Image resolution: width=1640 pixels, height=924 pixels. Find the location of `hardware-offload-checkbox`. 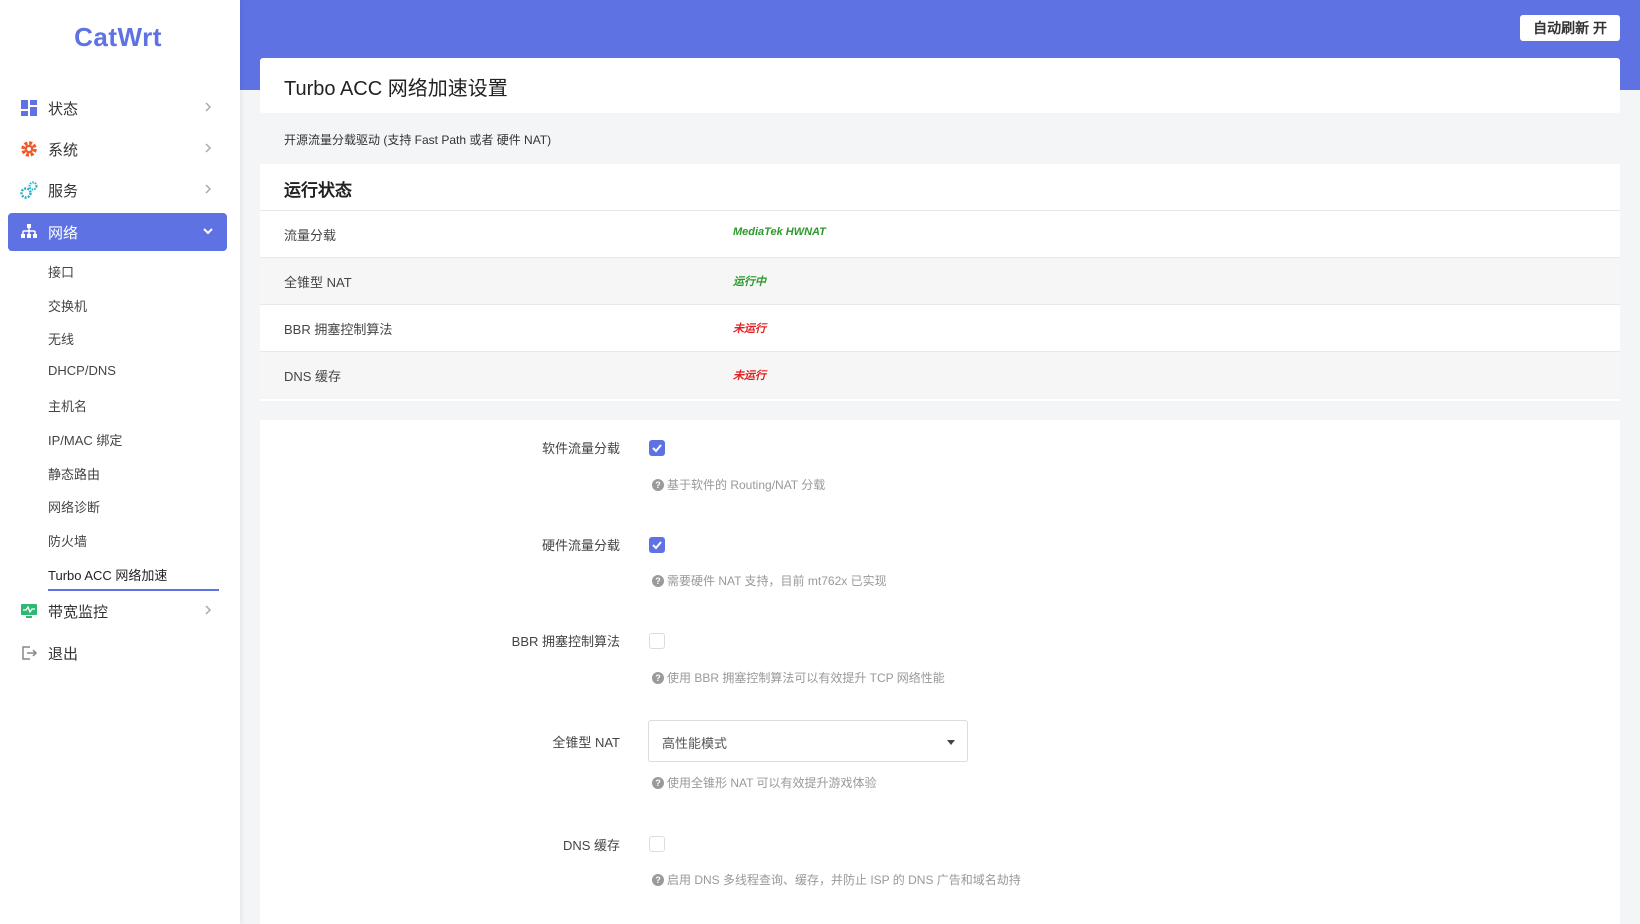

hardware-offload-checkbox is located at coordinates (657, 545).